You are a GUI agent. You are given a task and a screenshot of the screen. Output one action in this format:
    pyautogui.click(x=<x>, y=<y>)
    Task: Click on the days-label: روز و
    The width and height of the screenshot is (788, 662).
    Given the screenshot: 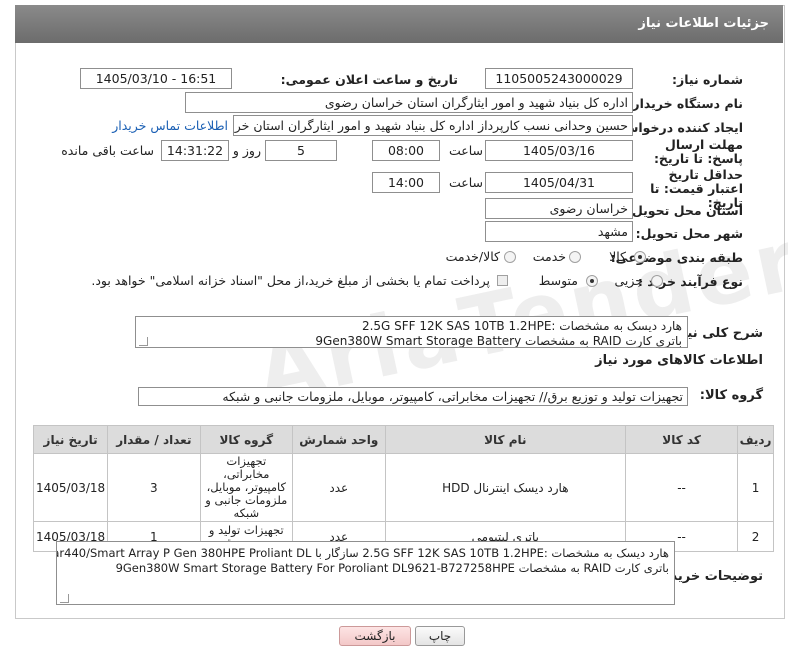 What is the action you would take?
    pyautogui.click(x=246, y=150)
    